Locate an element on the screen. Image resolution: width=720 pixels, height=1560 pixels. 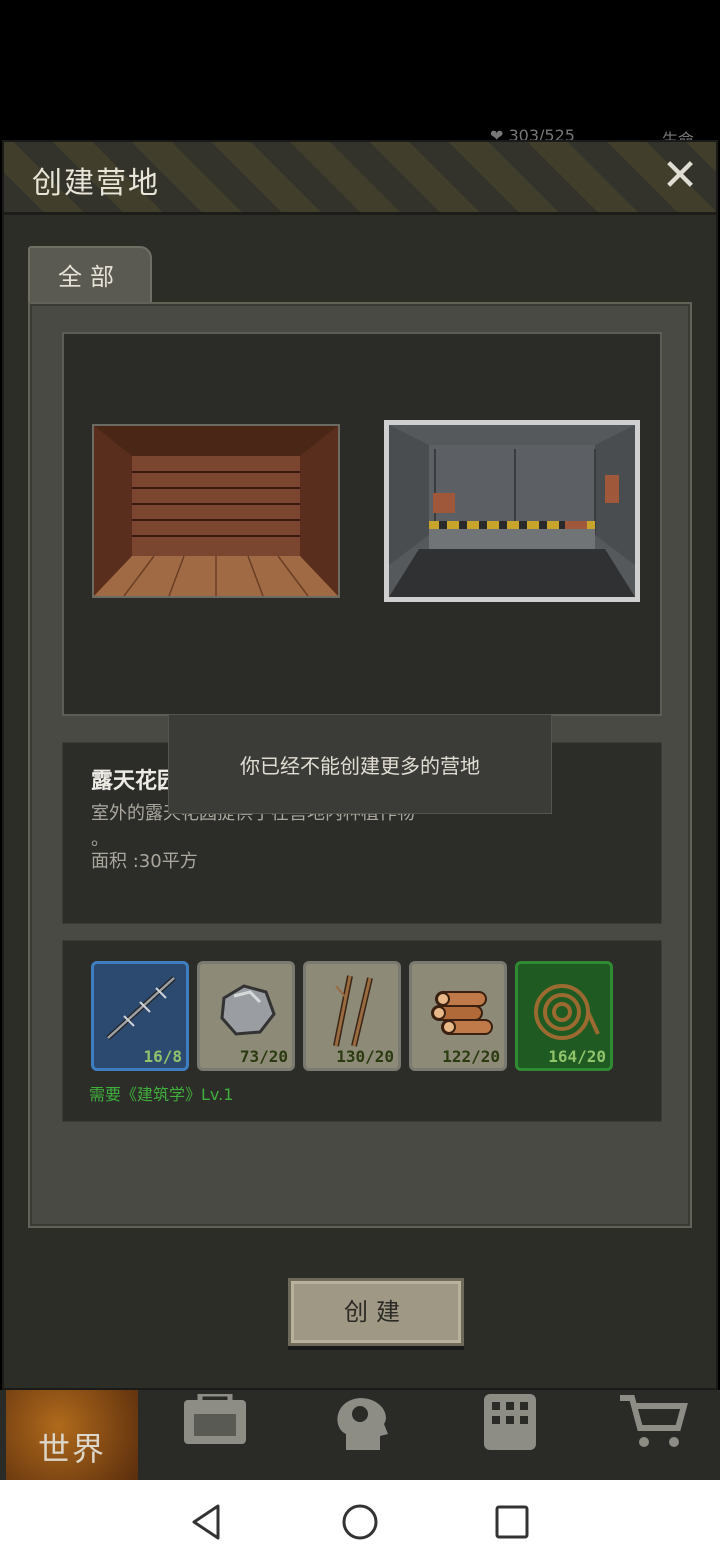
cart-icon is located at coordinates (653, 1424).